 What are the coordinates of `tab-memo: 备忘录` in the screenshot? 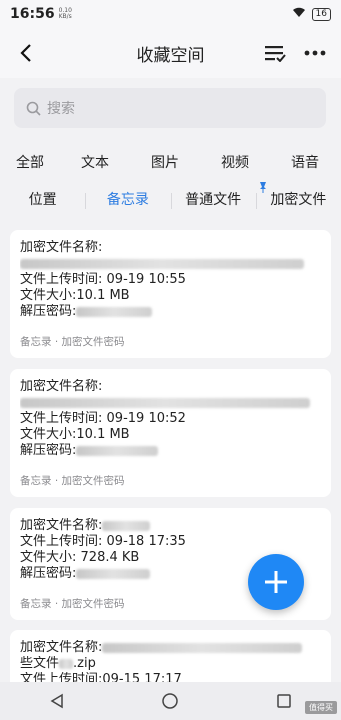 It's located at (127, 199).